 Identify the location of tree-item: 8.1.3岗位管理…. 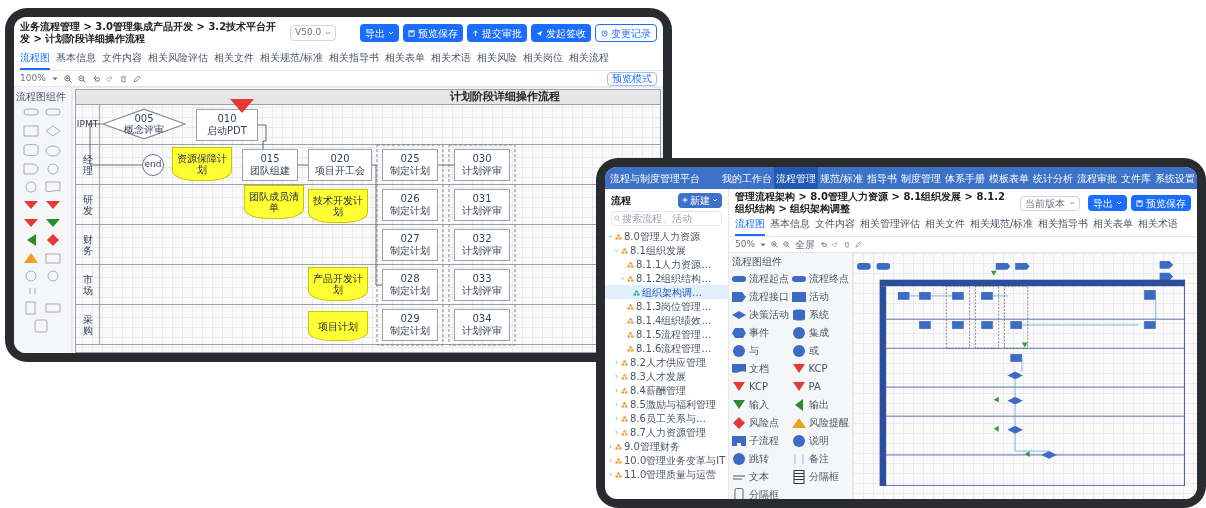
(666, 306).